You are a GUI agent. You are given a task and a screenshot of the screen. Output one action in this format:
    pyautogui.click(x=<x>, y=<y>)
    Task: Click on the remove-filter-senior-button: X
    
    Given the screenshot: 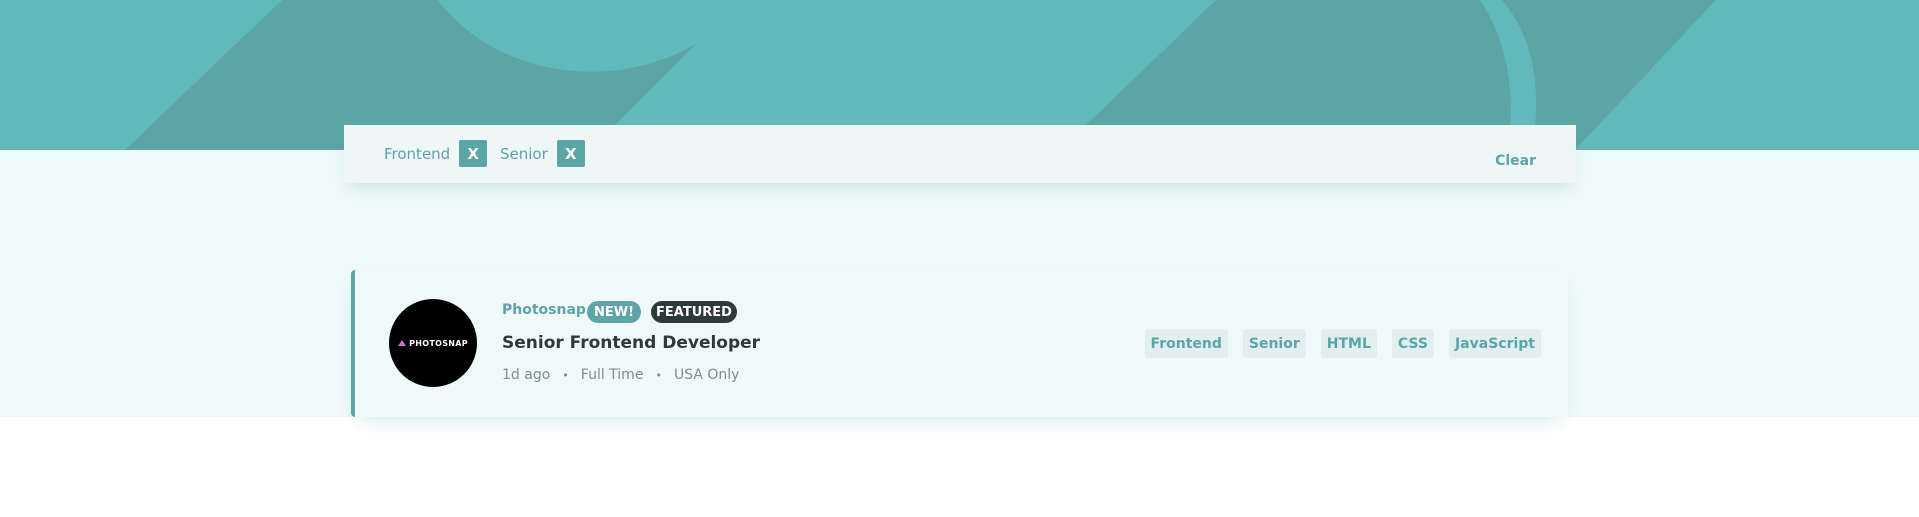 What is the action you would take?
    pyautogui.click(x=570, y=153)
    